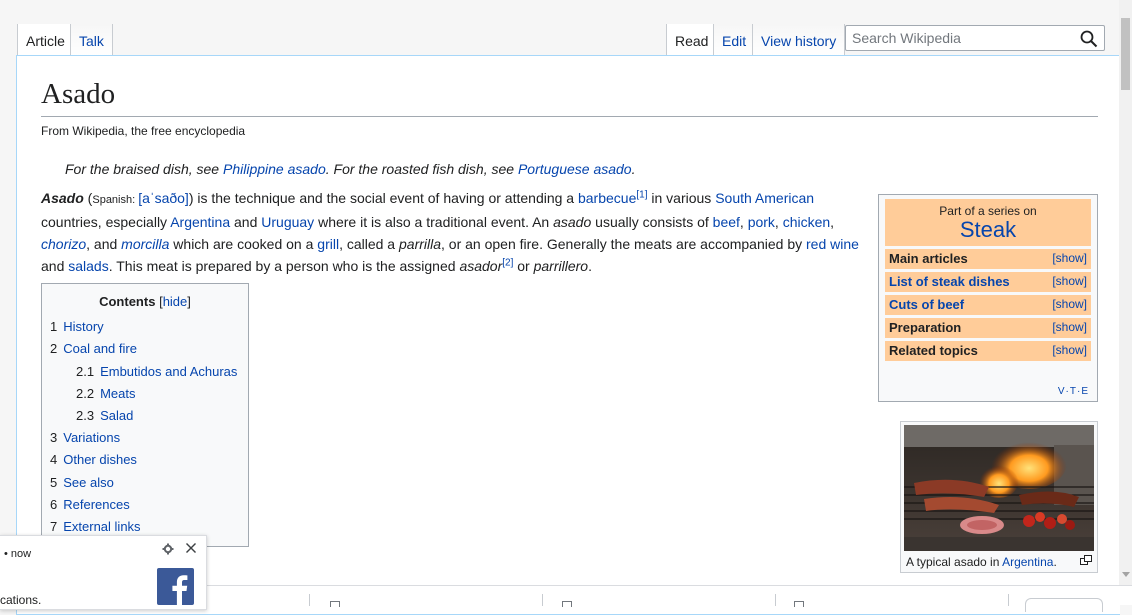 Image resolution: width=1132 pixels, height=615 pixels. I want to click on asado-photo, so click(999, 488).